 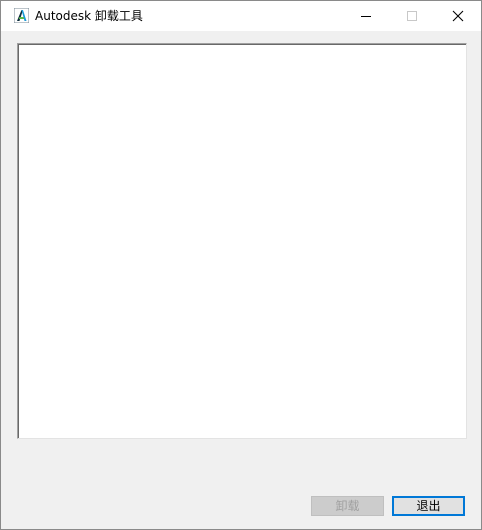 I want to click on close-icon, so click(x=458, y=16).